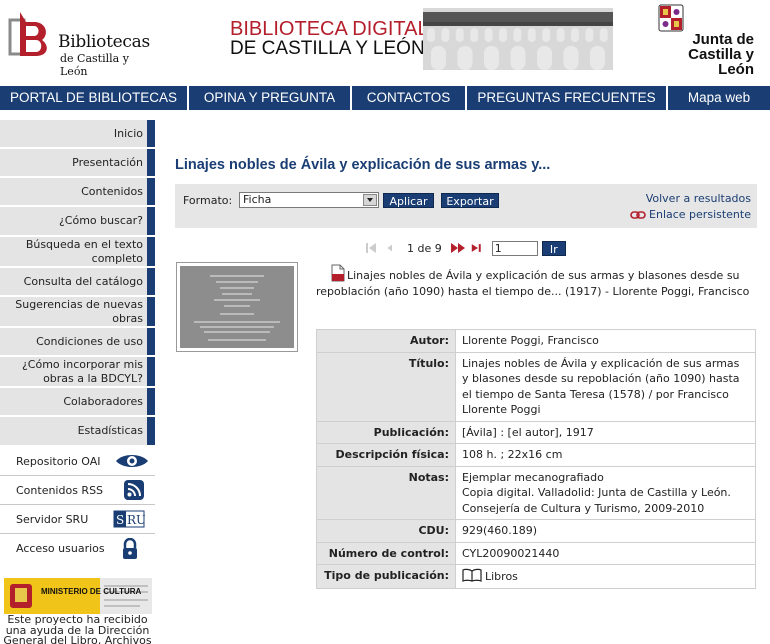  I want to click on previous-page-icon, so click(392, 248).